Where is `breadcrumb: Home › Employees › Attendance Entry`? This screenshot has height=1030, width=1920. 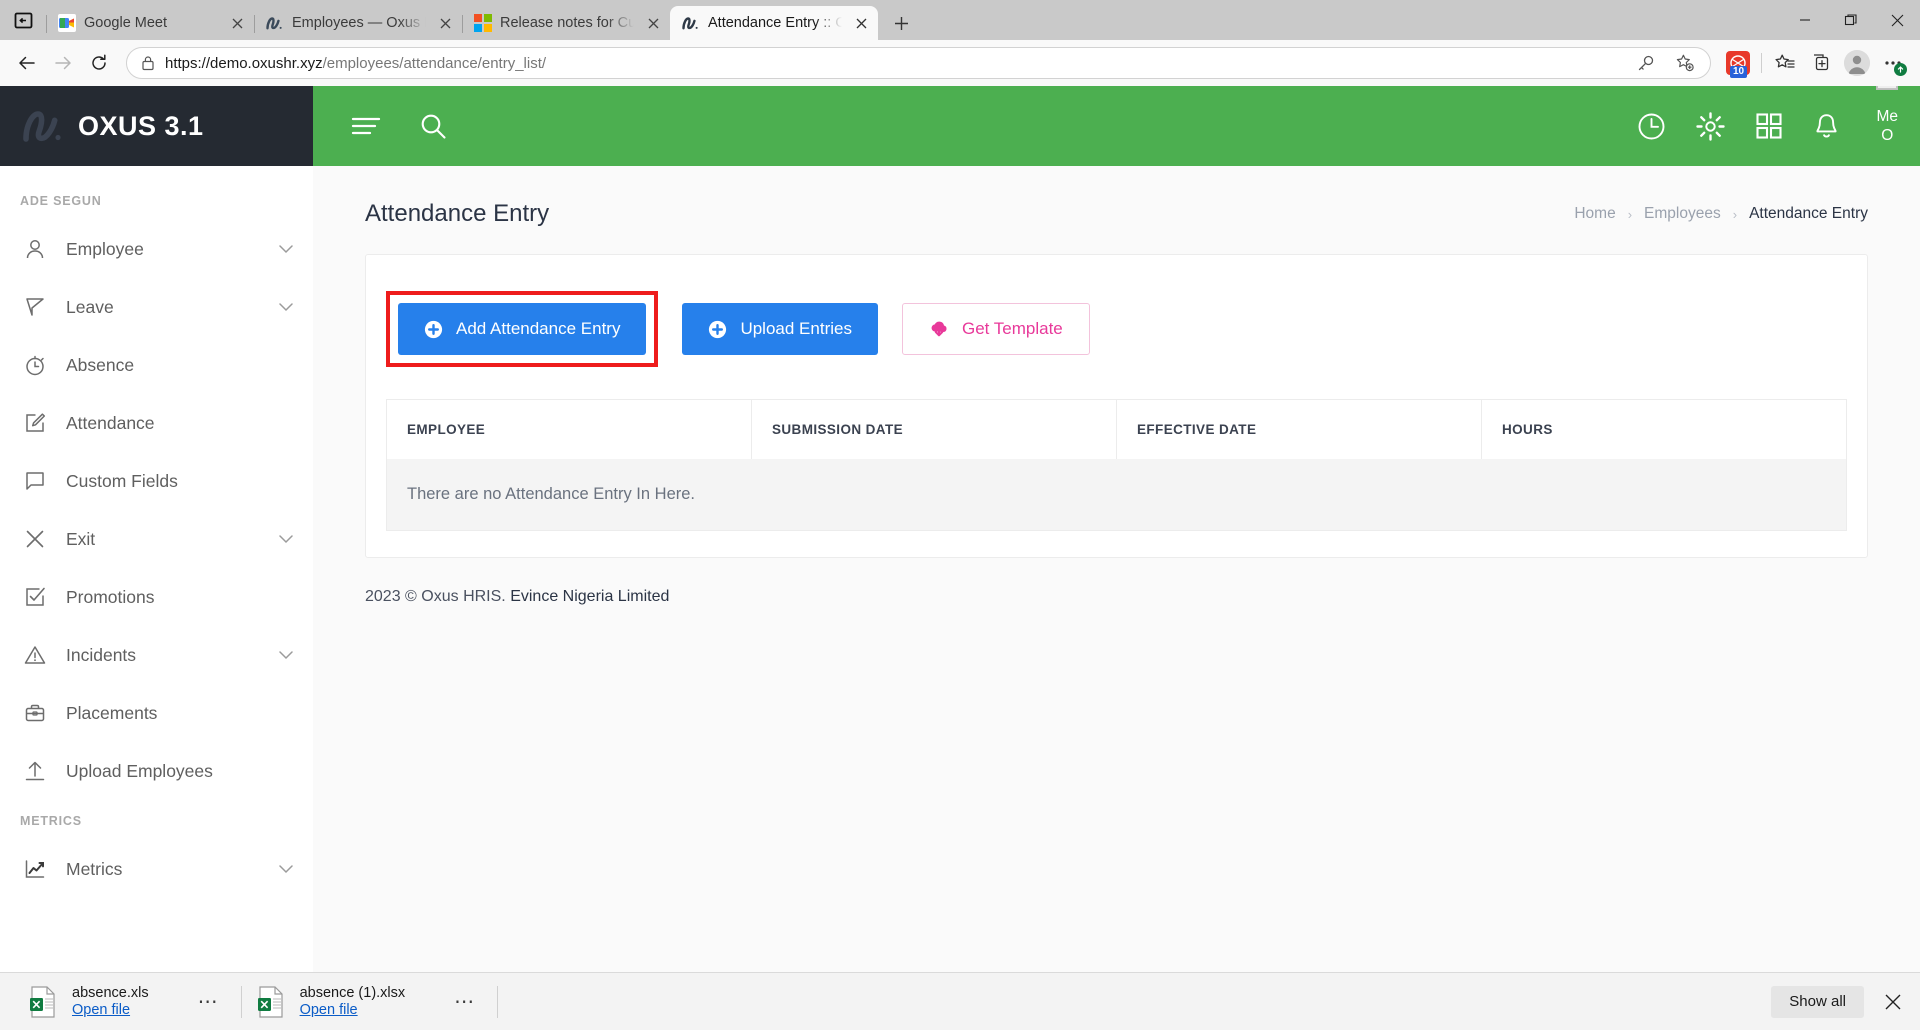 breadcrumb: Home › Employees › Attendance Entry is located at coordinates (1721, 214).